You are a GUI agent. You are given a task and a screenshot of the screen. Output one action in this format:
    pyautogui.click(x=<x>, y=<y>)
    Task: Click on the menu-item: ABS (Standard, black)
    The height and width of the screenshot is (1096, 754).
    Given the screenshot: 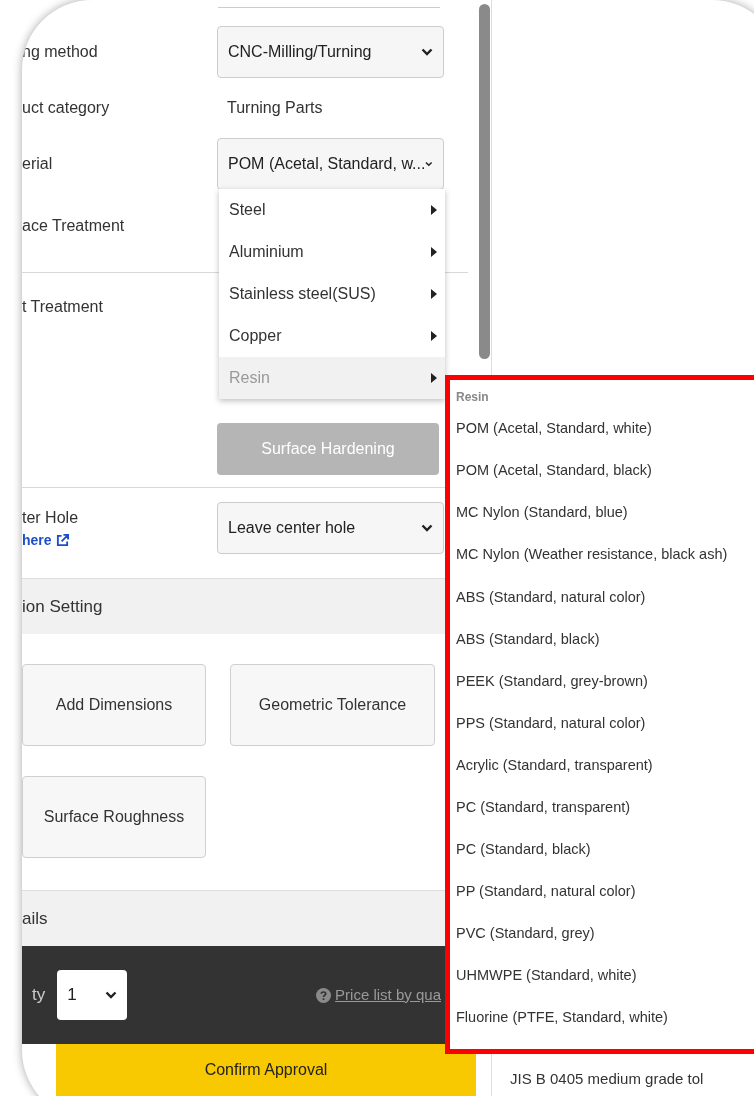 What is the action you would take?
    pyautogui.click(x=605, y=639)
    